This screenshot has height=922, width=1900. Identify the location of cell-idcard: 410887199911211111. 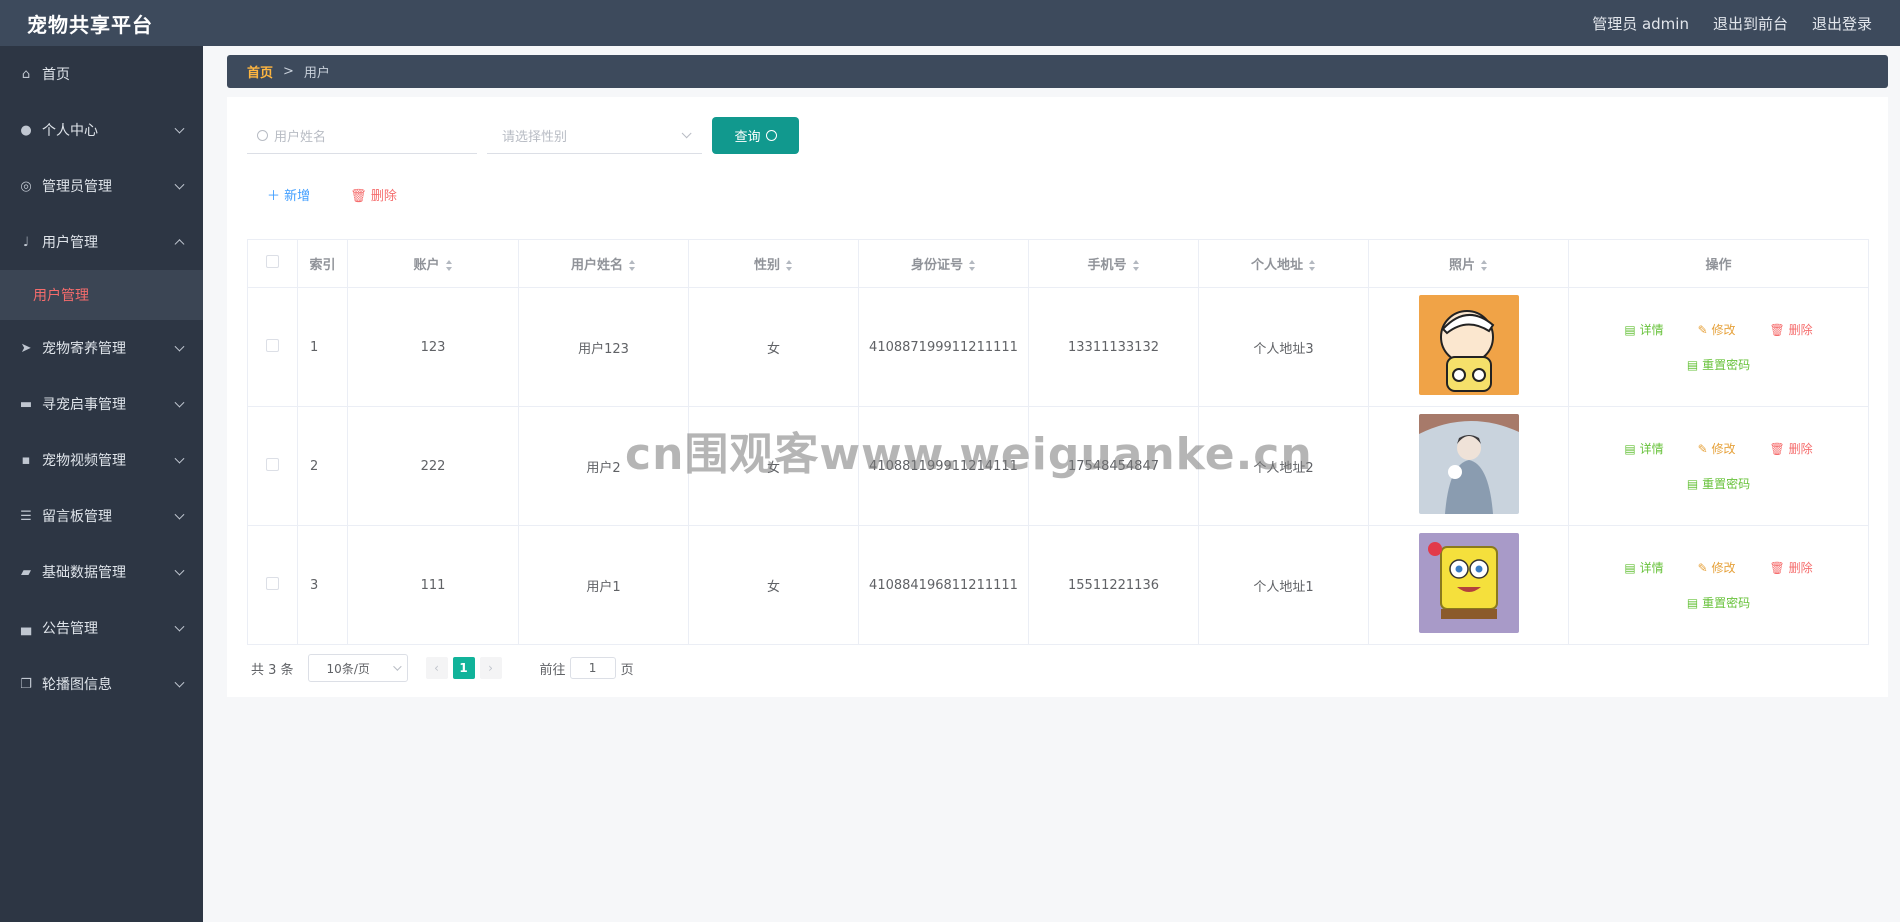
(943, 347).